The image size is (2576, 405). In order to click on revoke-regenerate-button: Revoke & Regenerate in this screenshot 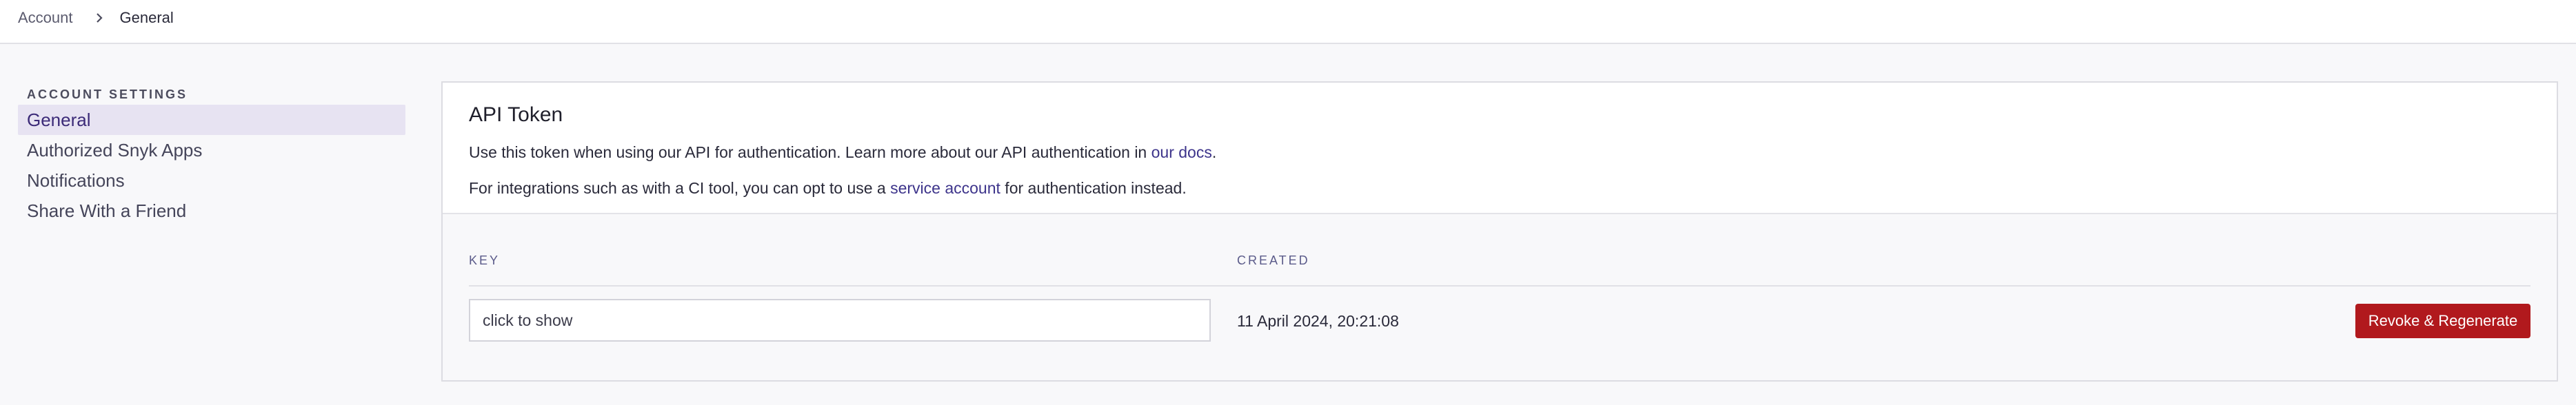, I will do `click(2442, 321)`.